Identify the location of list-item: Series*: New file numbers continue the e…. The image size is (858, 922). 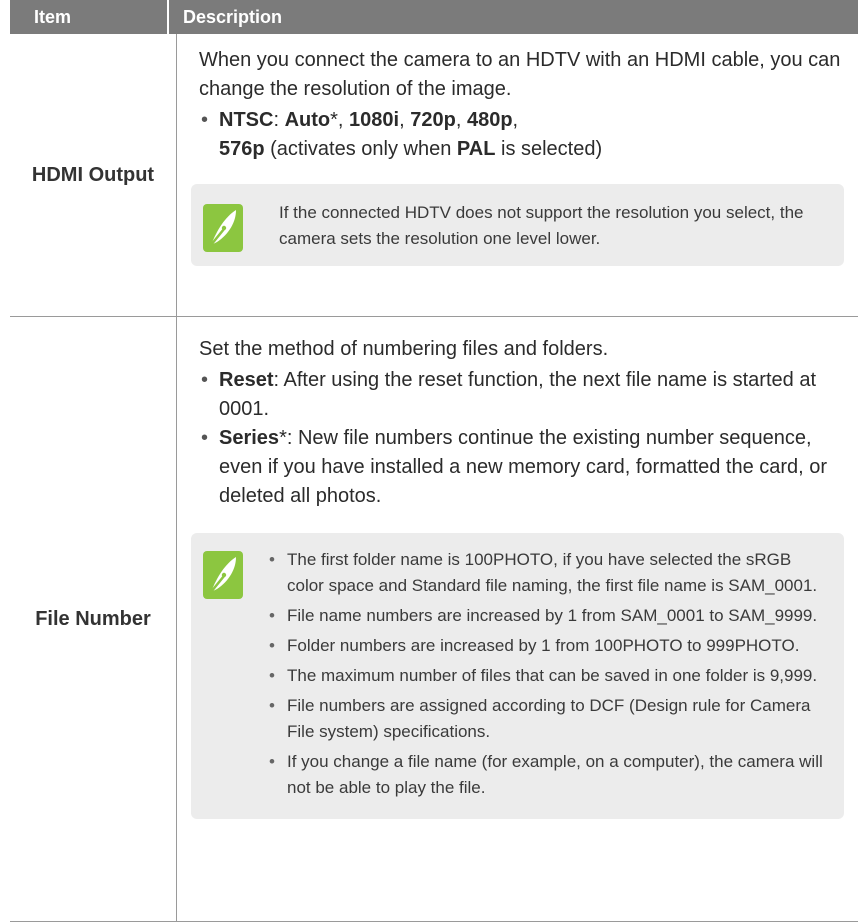
(521, 467).